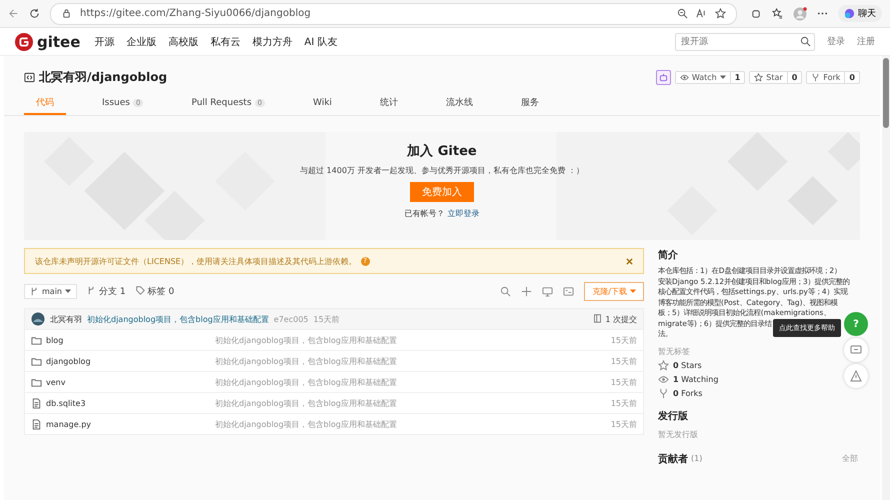  What do you see at coordinates (701, 13) in the screenshot?
I see `read-aloud-icon` at bounding box center [701, 13].